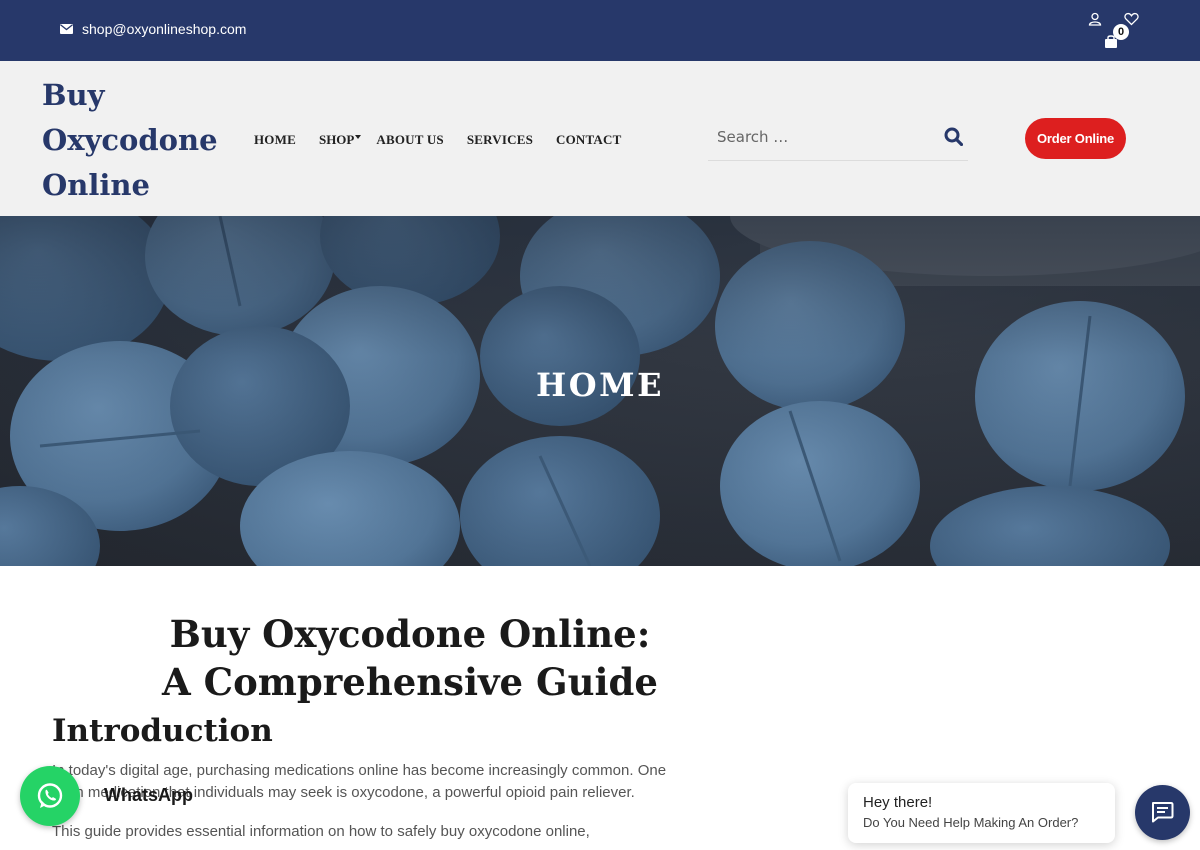 The height and width of the screenshot is (850, 1200). I want to click on top-bar: shop@oxyonlineshop.com 0, so click(600, 30).